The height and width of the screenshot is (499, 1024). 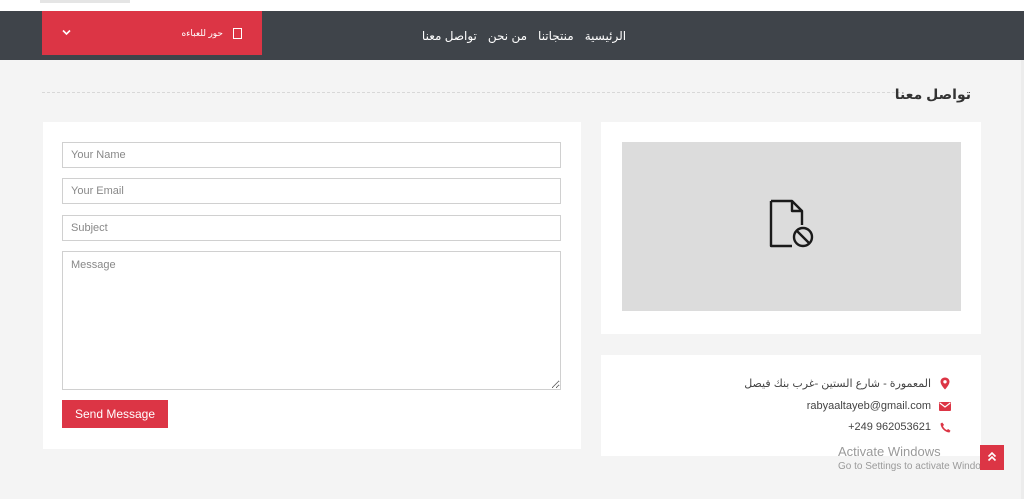 I want to click on message-textarea, so click(x=311, y=320).